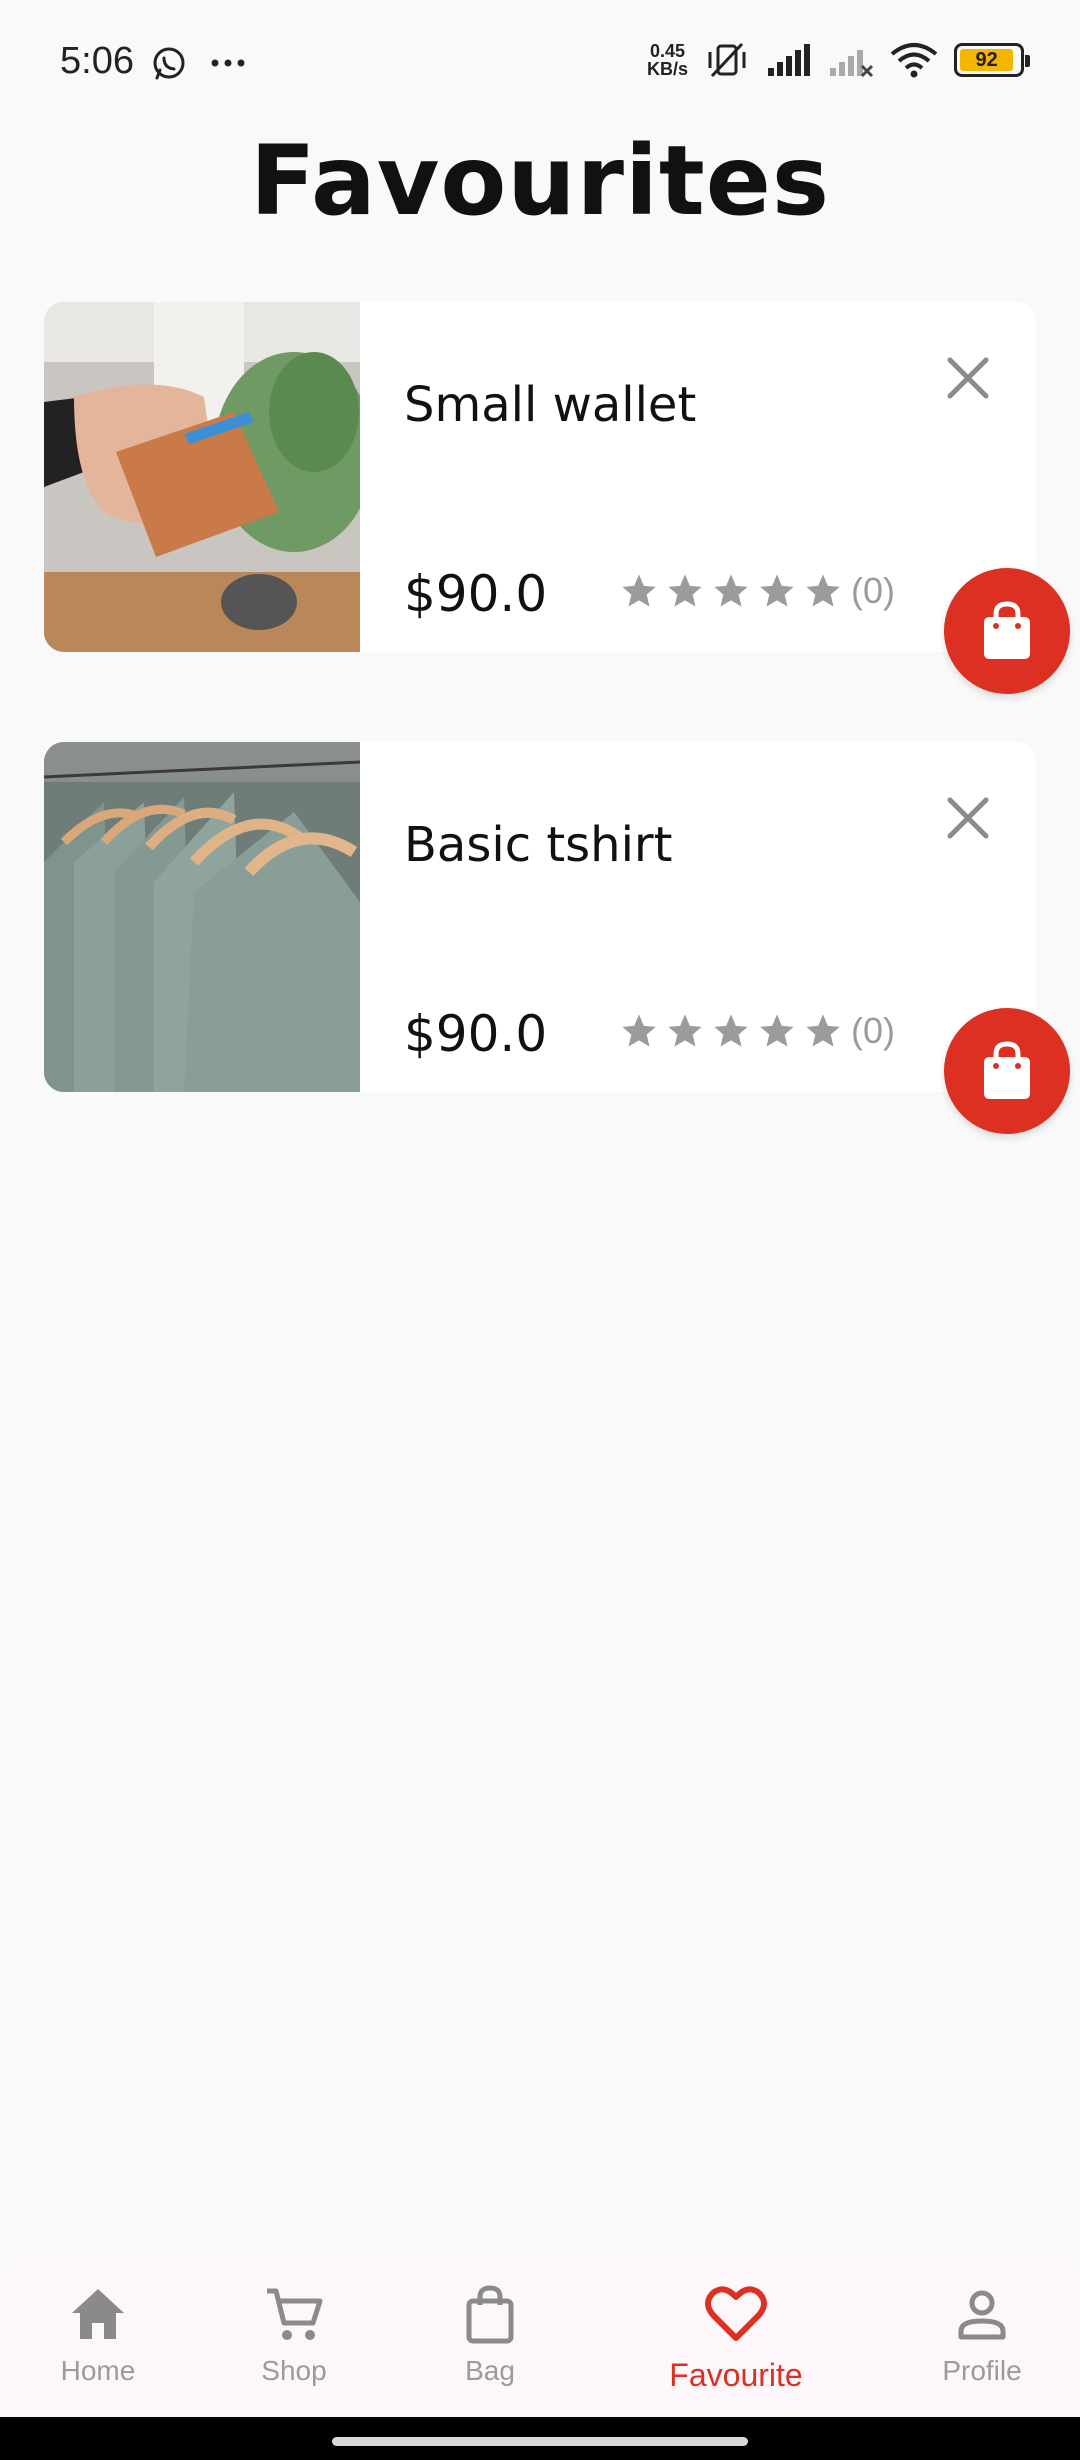  I want to click on nav-item-bag: Bag, so click(490, 2335).